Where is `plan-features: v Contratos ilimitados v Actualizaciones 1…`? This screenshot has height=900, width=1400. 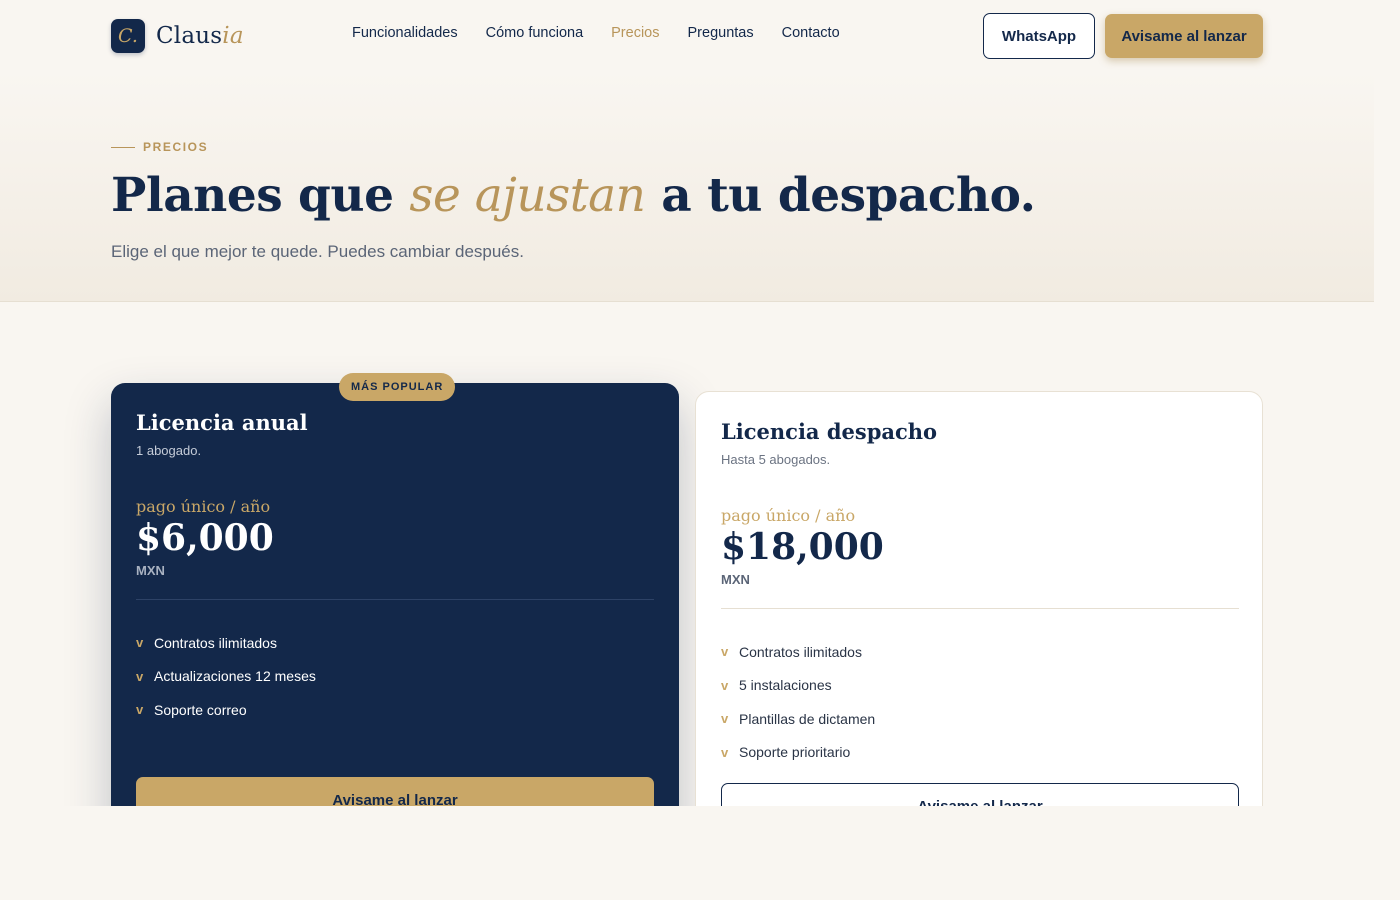
plan-features: v Contratos ilimitados v Actualizaciones 1… is located at coordinates (226, 676).